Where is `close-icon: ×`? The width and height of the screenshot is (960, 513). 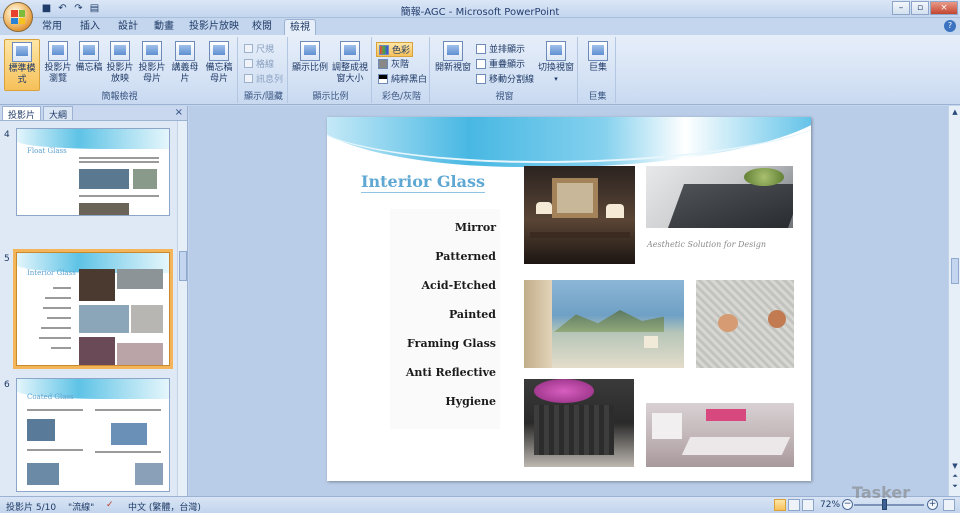 close-icon: × is located at coordinates (179, 112).